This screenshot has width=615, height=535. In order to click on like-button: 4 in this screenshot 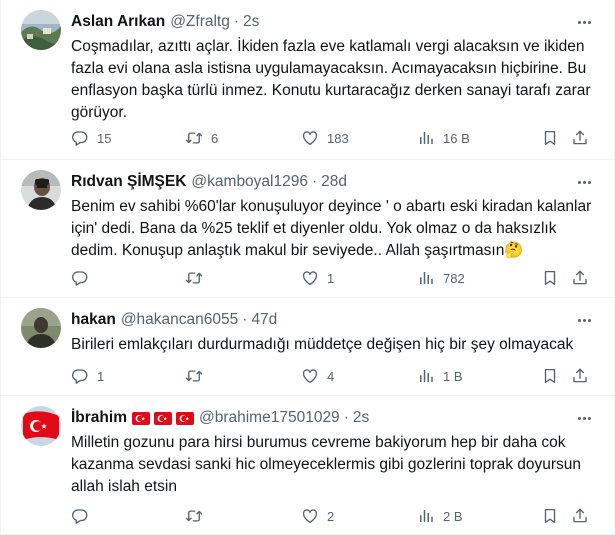, I will do `click(317, 376)`.